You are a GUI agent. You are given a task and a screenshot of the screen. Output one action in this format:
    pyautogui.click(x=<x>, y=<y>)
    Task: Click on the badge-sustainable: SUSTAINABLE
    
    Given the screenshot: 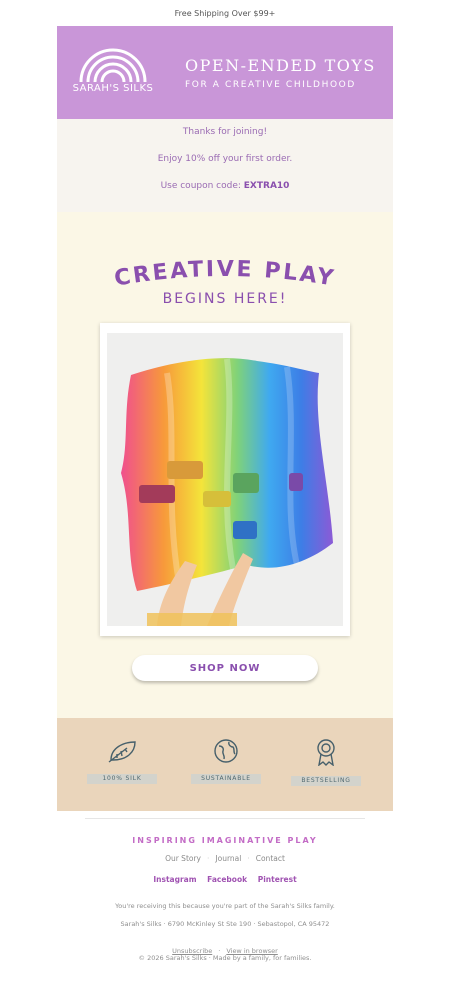 What is the action you would take?
    pyautogui.click(x=226, y=761)
    